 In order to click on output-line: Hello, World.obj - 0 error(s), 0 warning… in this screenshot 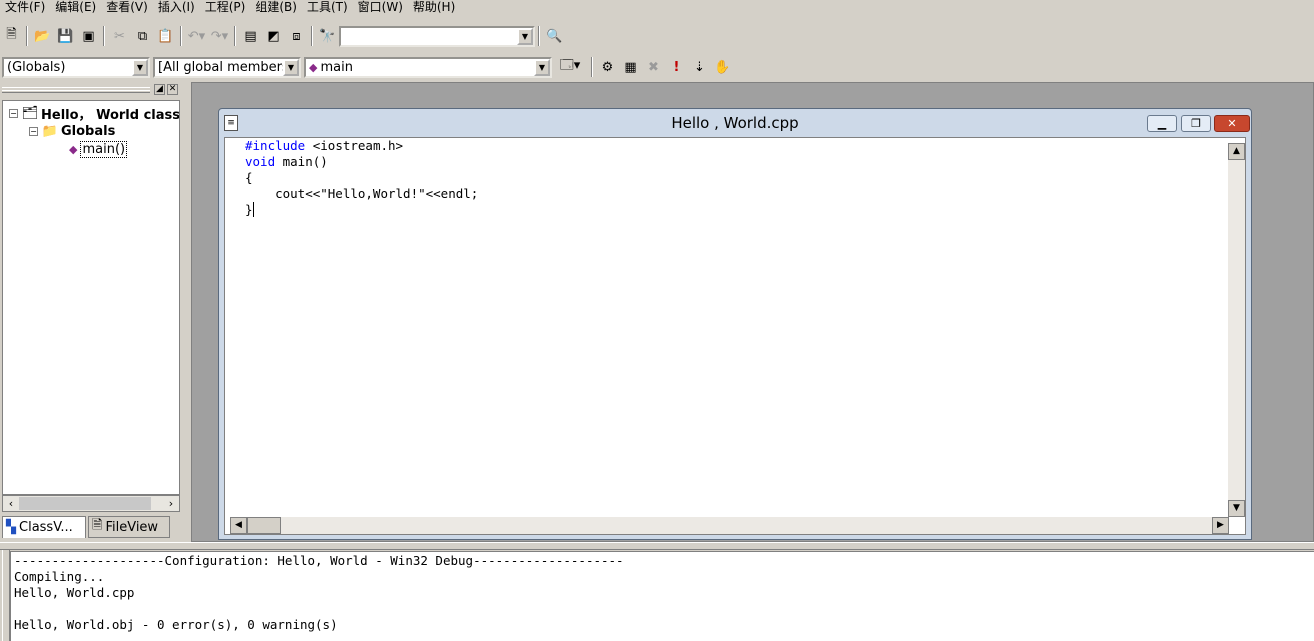, I will do `click(176, 624)`.